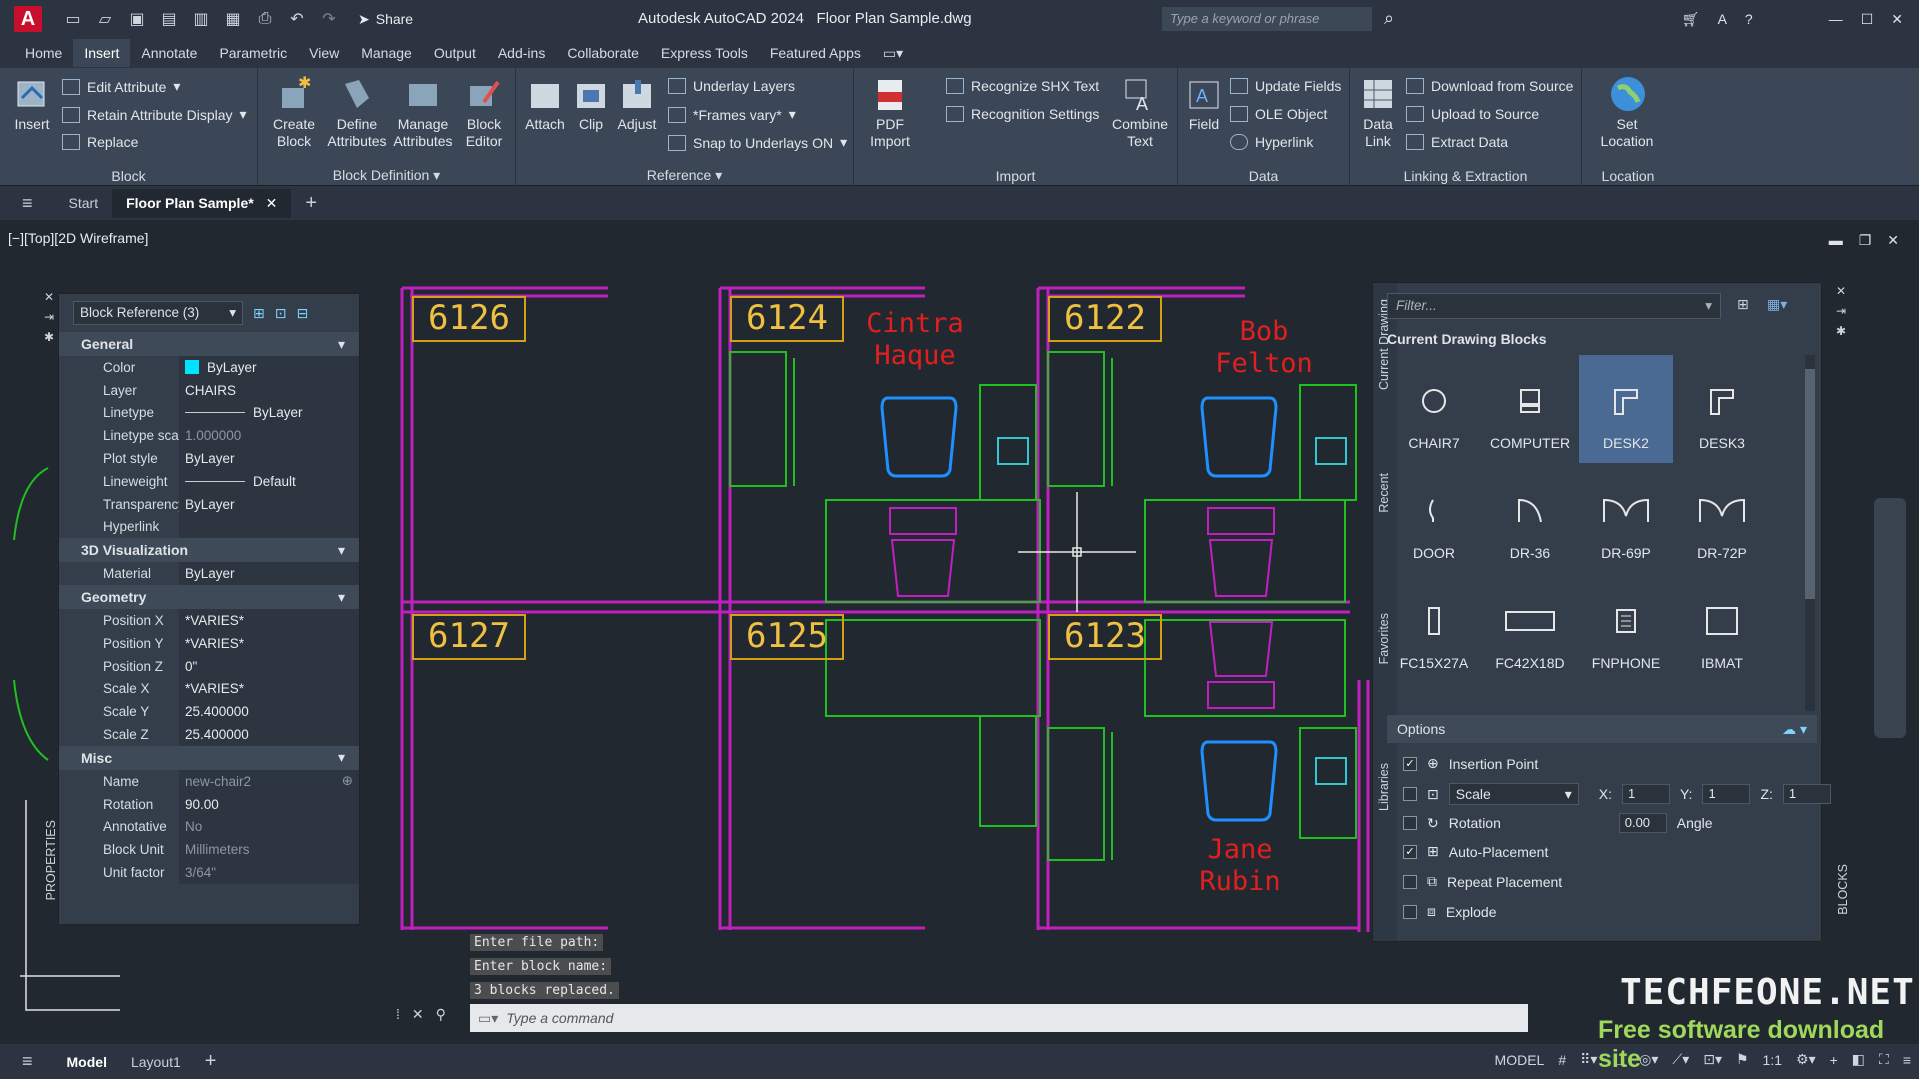 This screenshot has height=1079, width=1919. Describe the element at coordinates (121, 86) in the screenshot. I see `edit-attribute-button: Edit Attribute ▾` at that location.